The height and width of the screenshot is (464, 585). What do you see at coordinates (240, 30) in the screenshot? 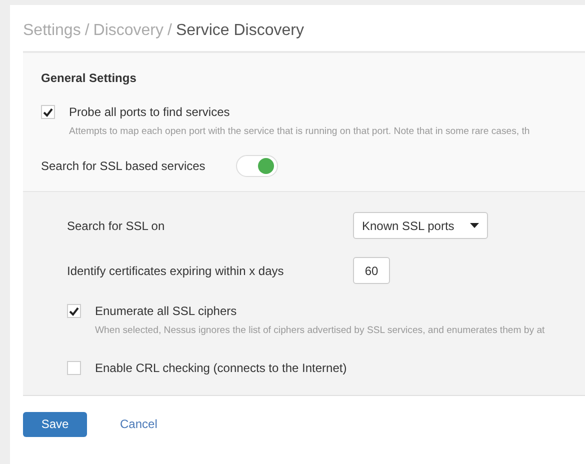
I see `breadcrumb-current: Service Discovery` at bounding box center [240, 30].